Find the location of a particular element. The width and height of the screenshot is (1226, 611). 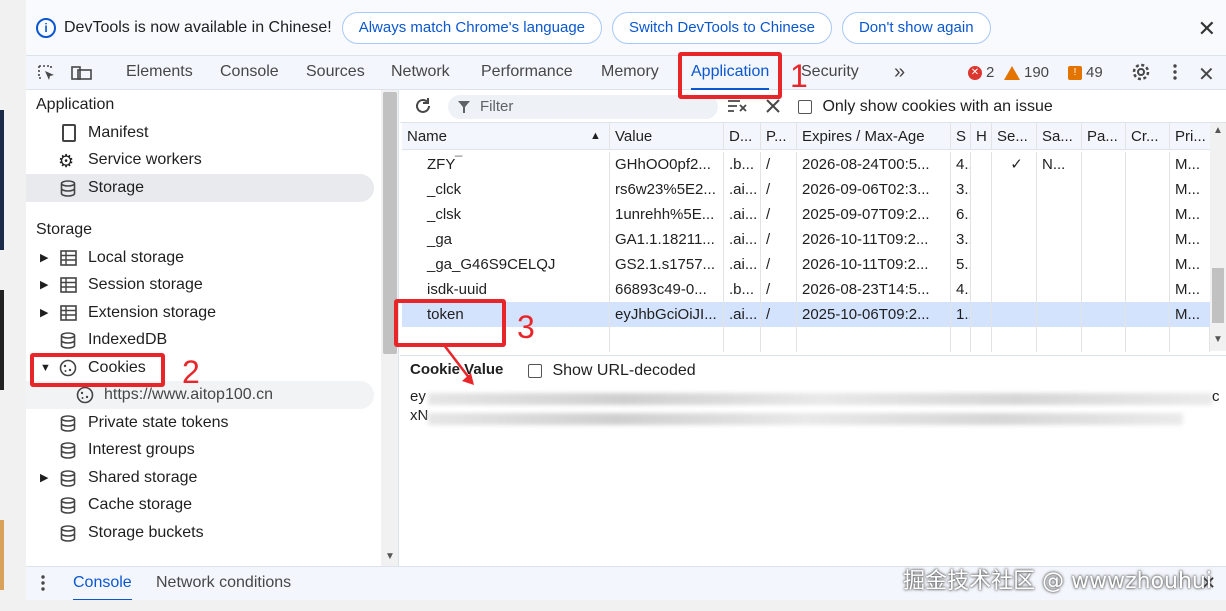

inspect-element-icon is located at coordinates (47, 73).